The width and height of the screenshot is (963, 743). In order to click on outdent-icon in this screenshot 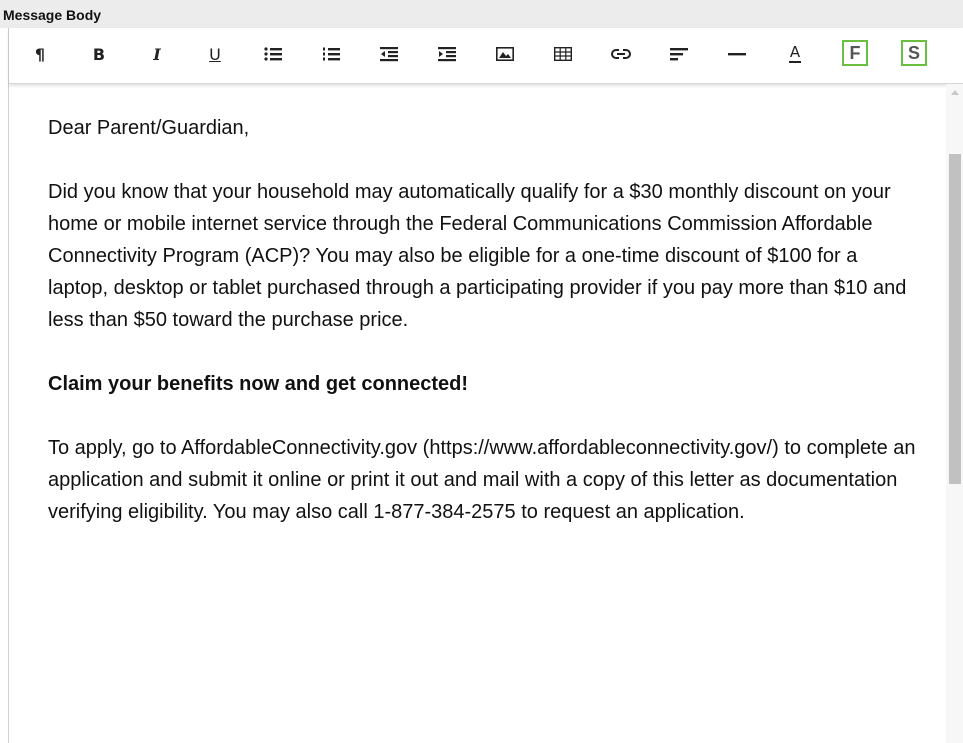, I will do `click(389, 54)`.